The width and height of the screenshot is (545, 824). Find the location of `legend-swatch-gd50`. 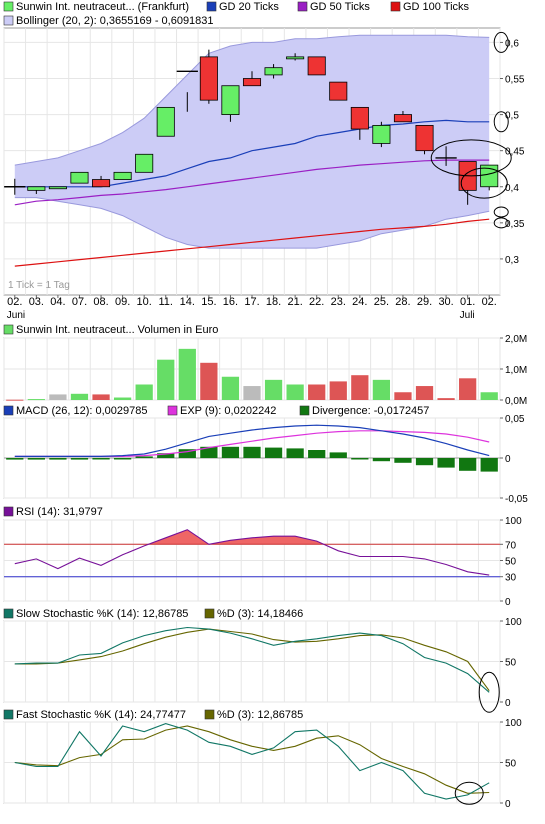

legend-swatch-gd50 is located at coordinates (302, 6).